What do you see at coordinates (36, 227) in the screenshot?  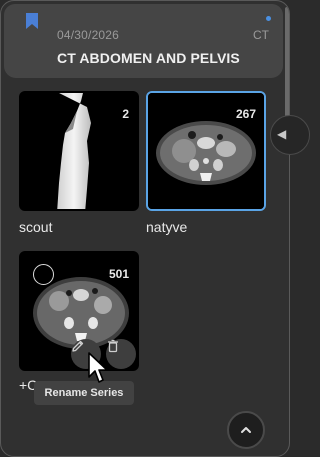 I see `series-label: scout` at bounding box center [36, 227].